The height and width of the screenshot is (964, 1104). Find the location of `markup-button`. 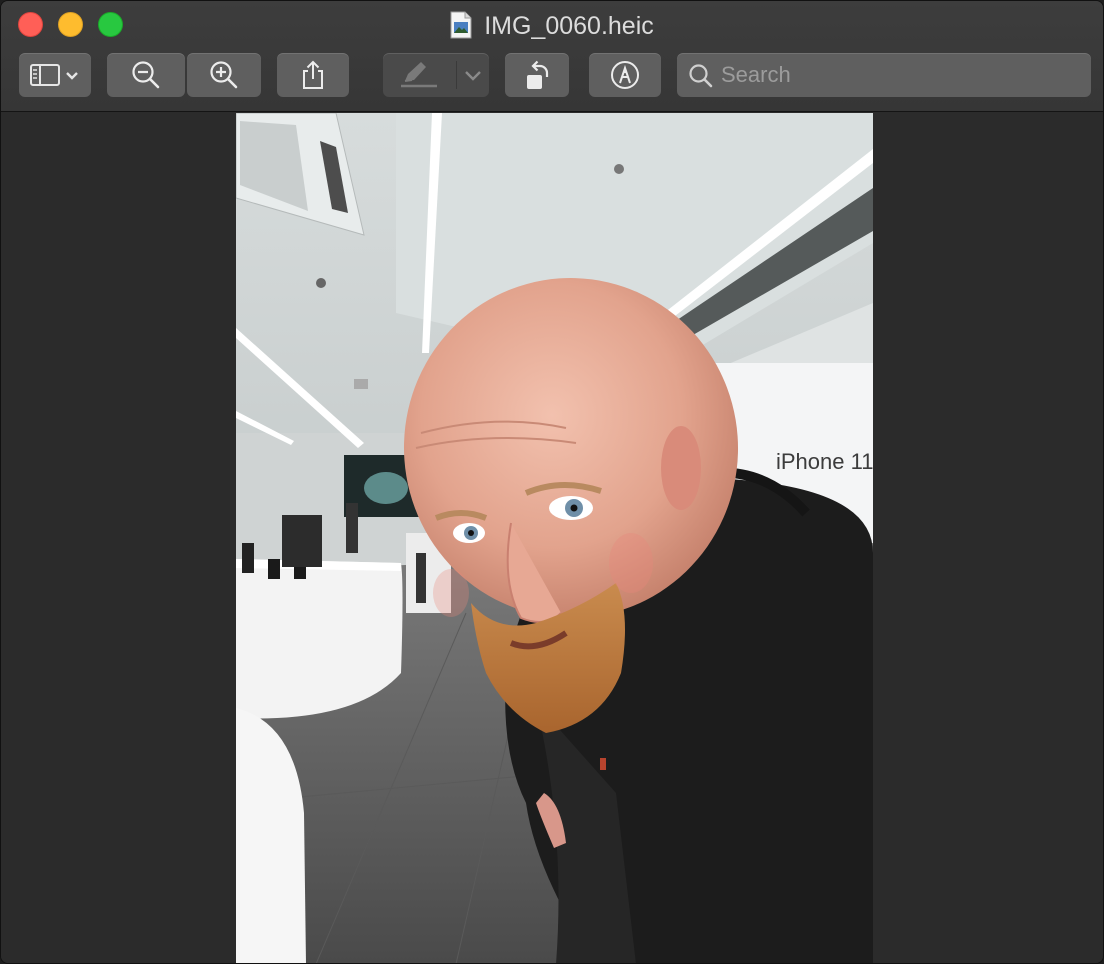

markup-button is located at coordinates (625, 75).